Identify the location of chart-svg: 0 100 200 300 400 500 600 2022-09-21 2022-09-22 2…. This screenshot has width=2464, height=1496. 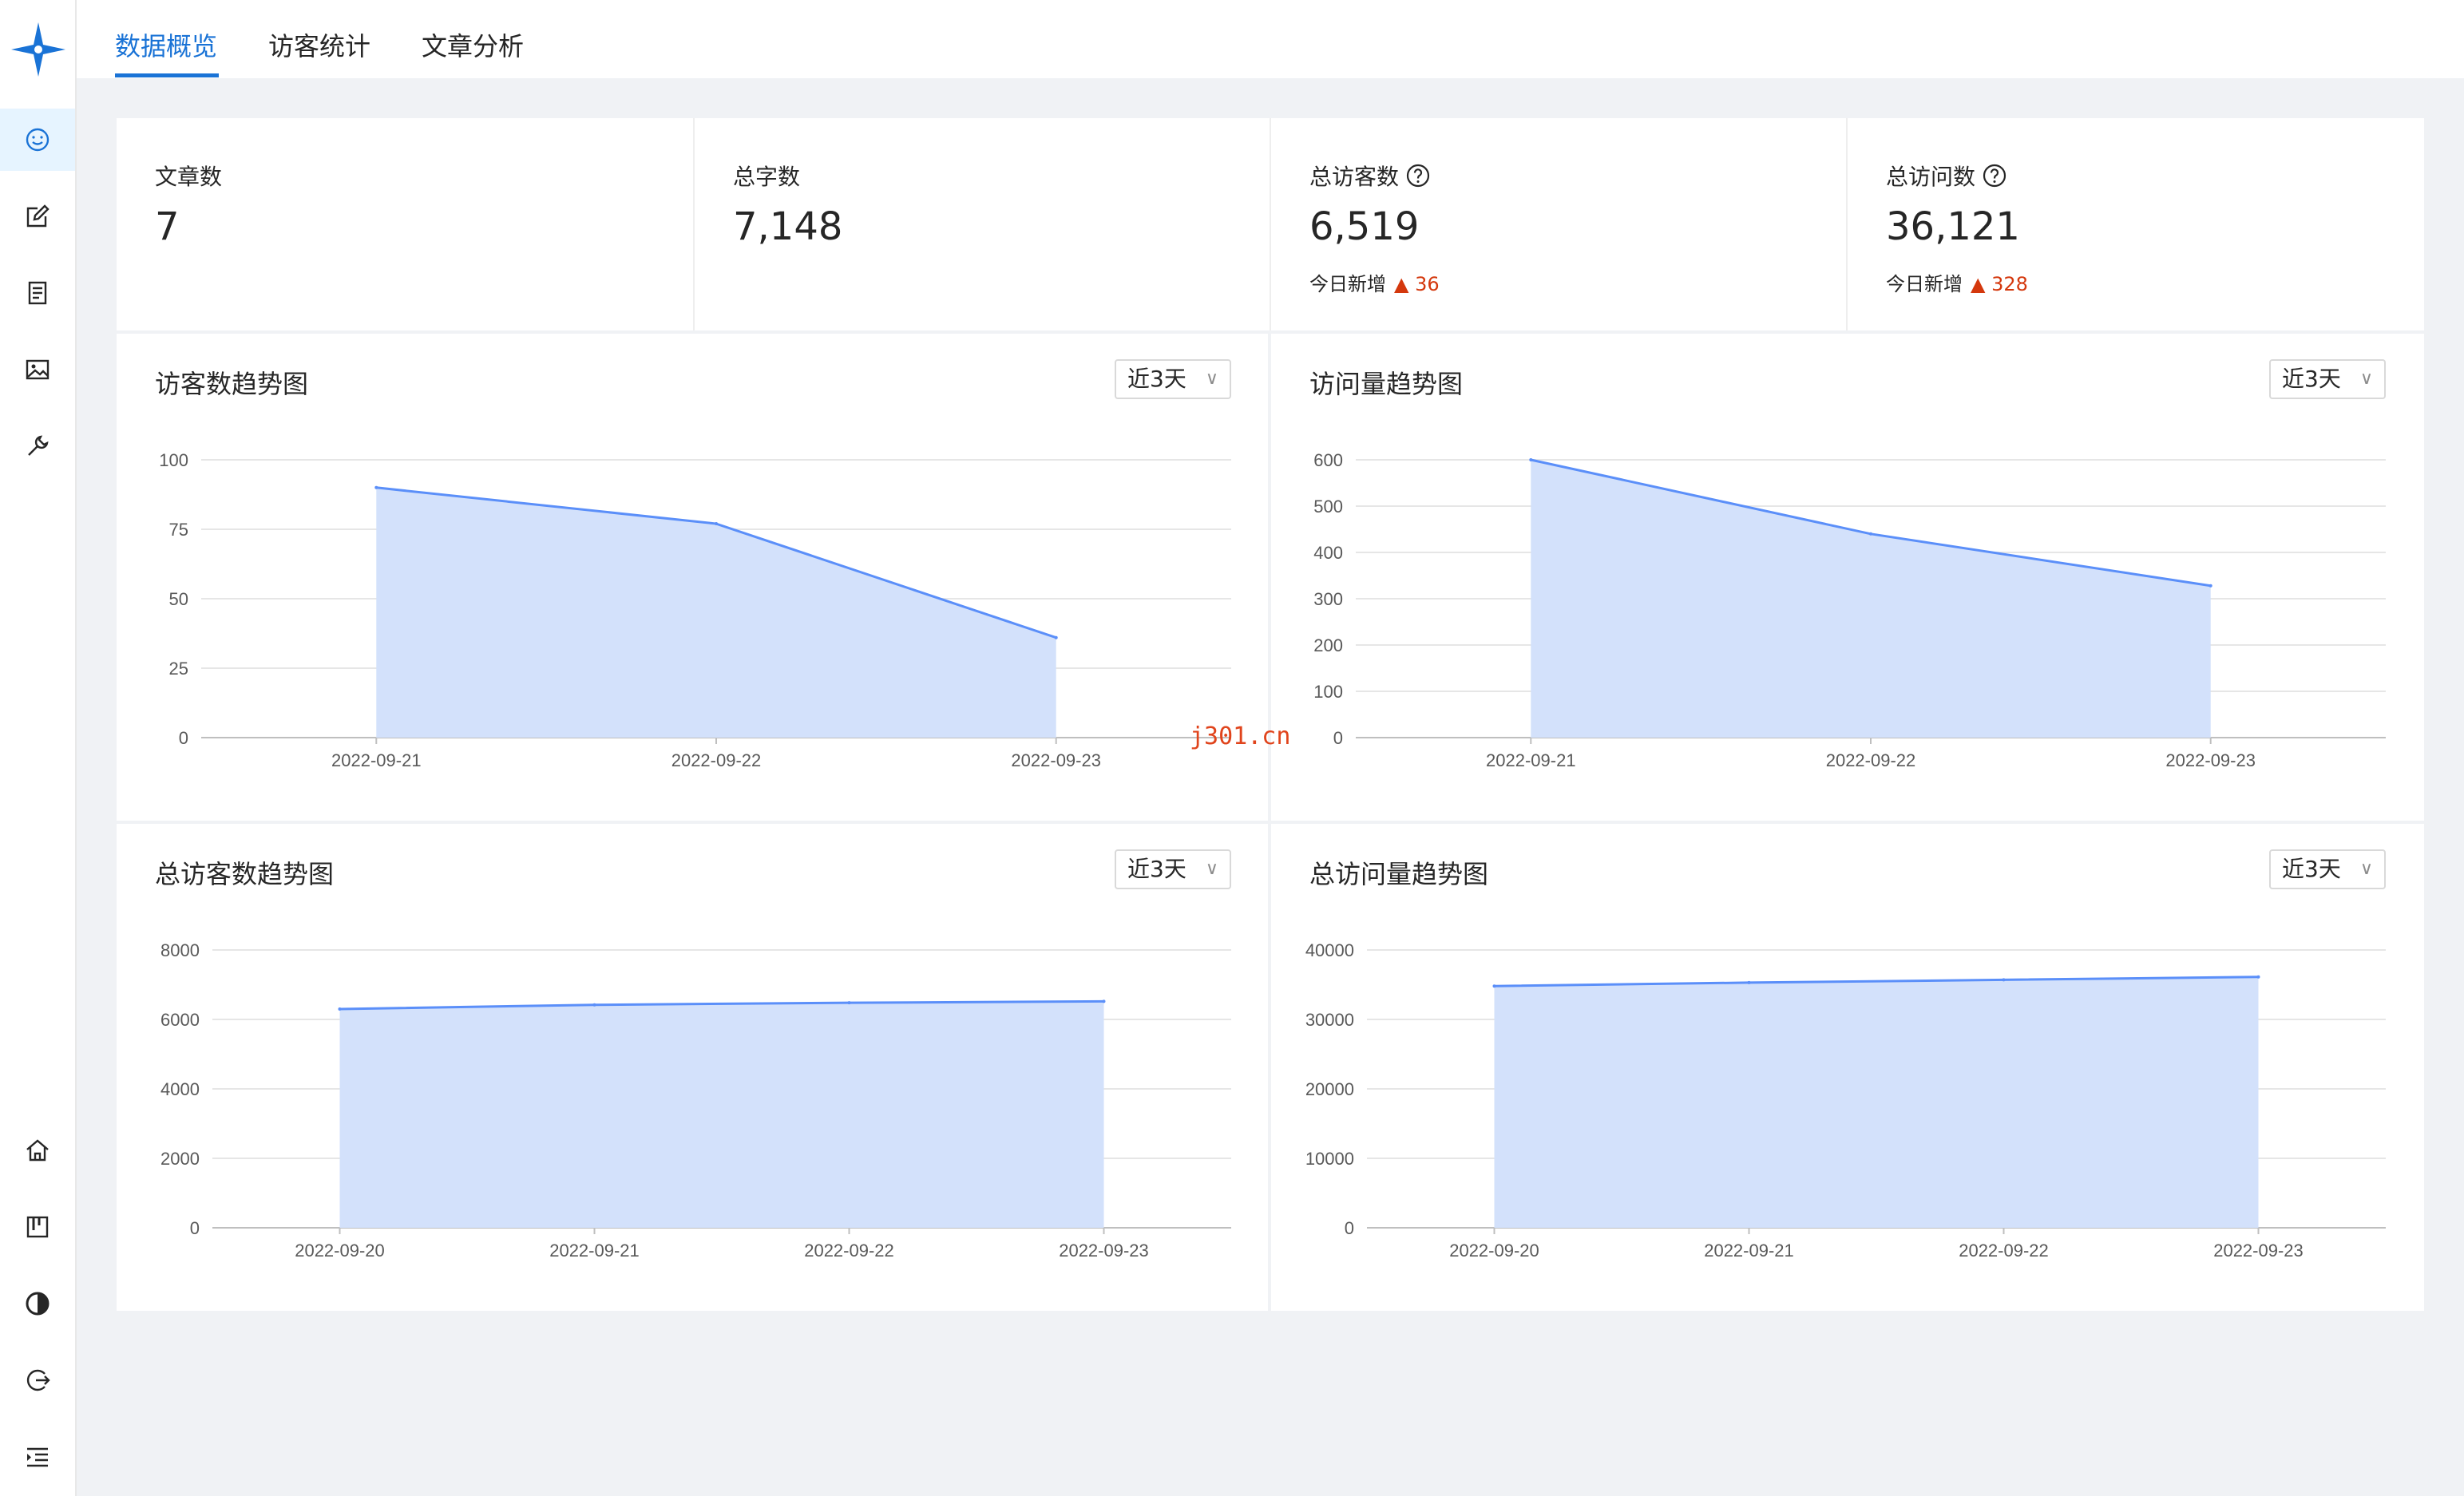
(1849, 610).